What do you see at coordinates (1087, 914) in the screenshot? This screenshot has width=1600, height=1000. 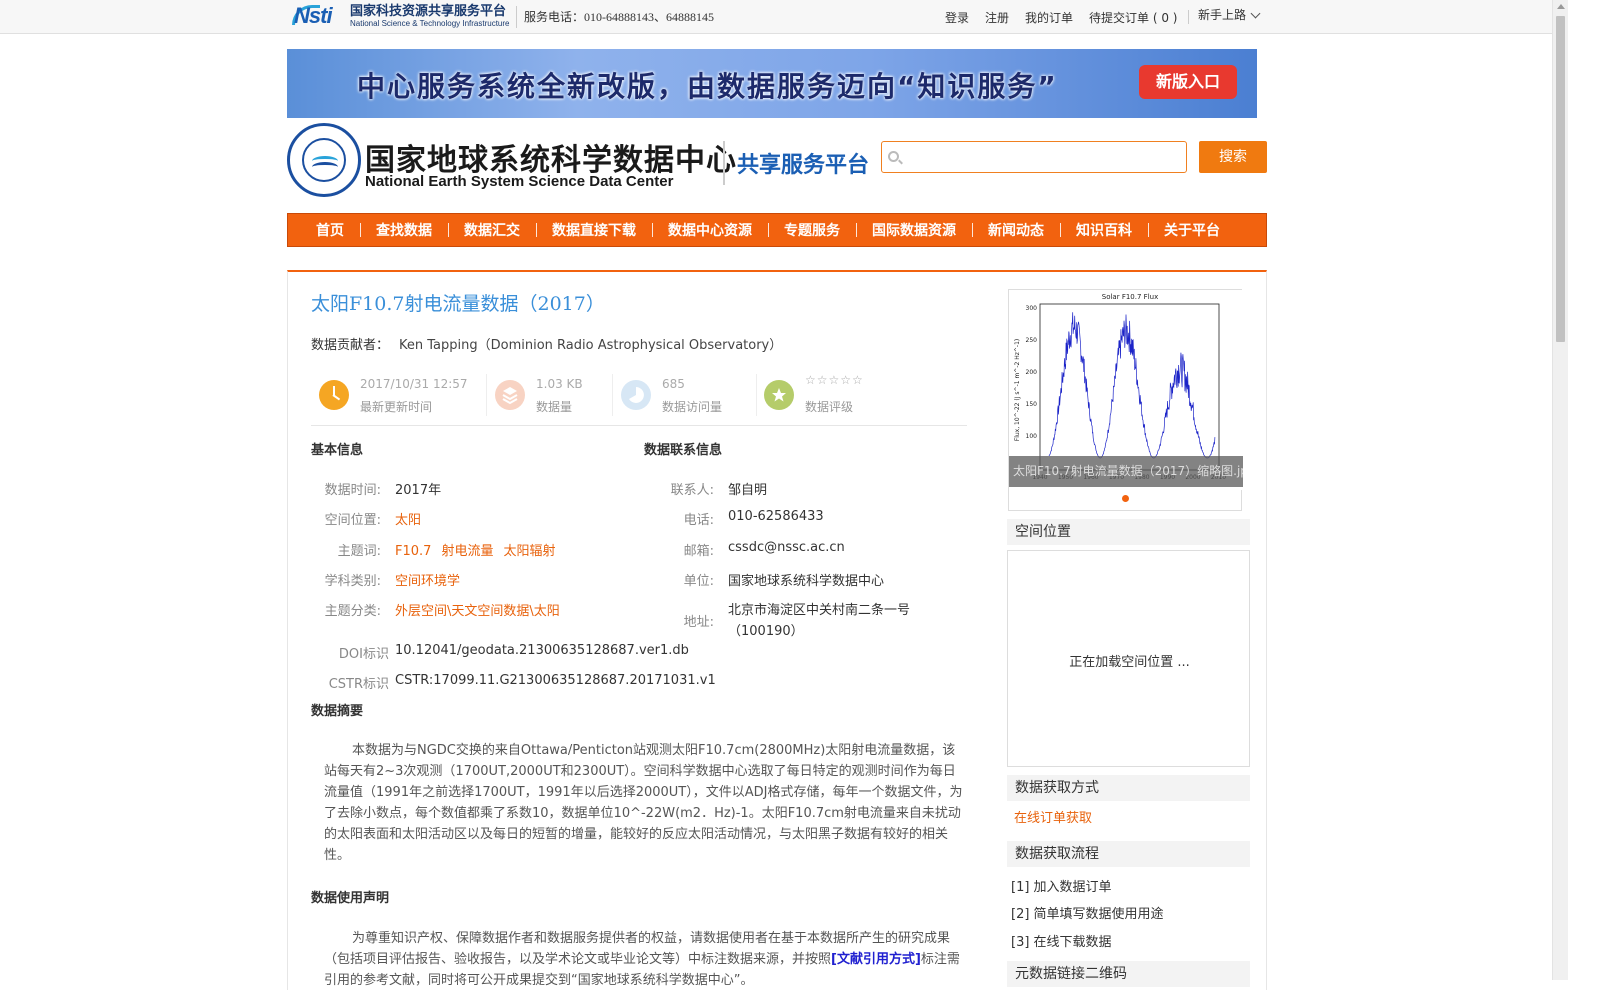 I see `step-item: [2] 简单填写数据使用用途` at bounding box center [1087, 914].